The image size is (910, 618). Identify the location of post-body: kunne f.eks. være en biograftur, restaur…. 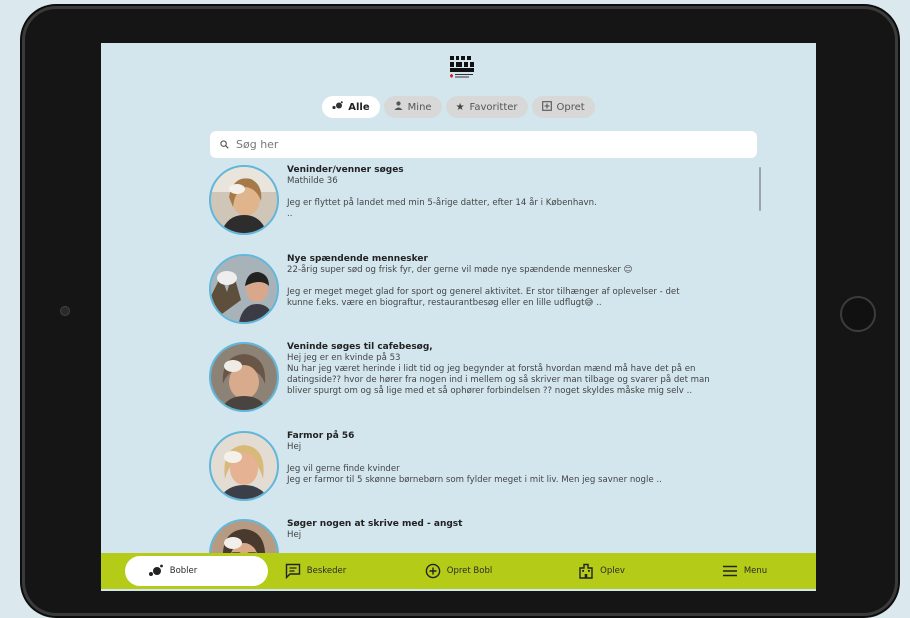
(444, 303).